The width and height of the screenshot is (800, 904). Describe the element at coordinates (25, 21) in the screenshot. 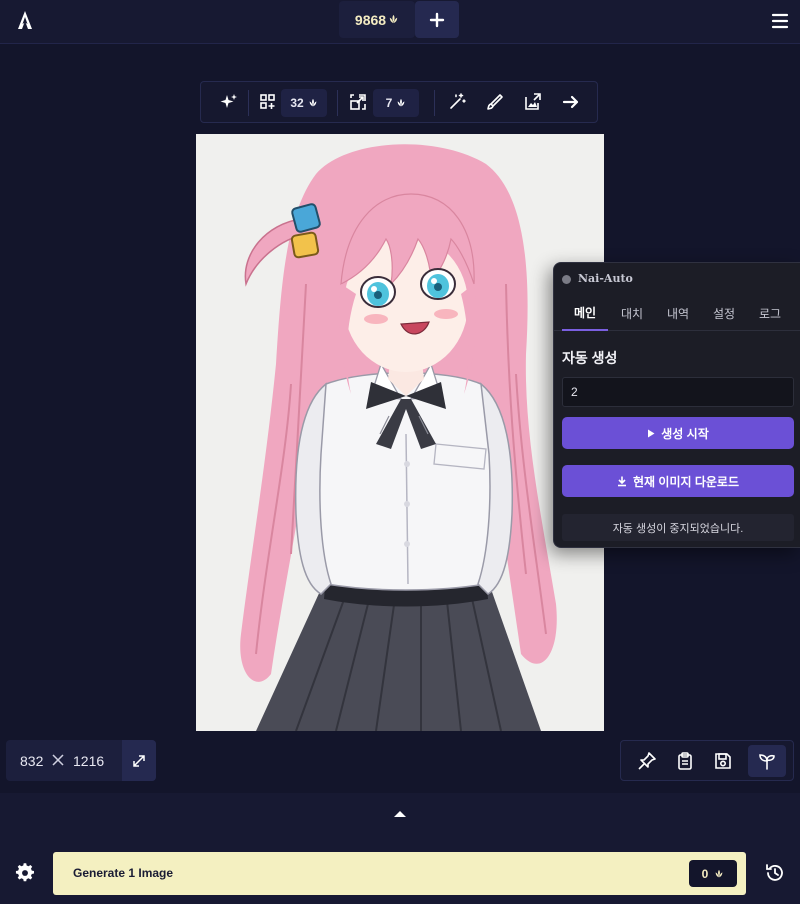

I see `novelai-logo-icon` at that location.